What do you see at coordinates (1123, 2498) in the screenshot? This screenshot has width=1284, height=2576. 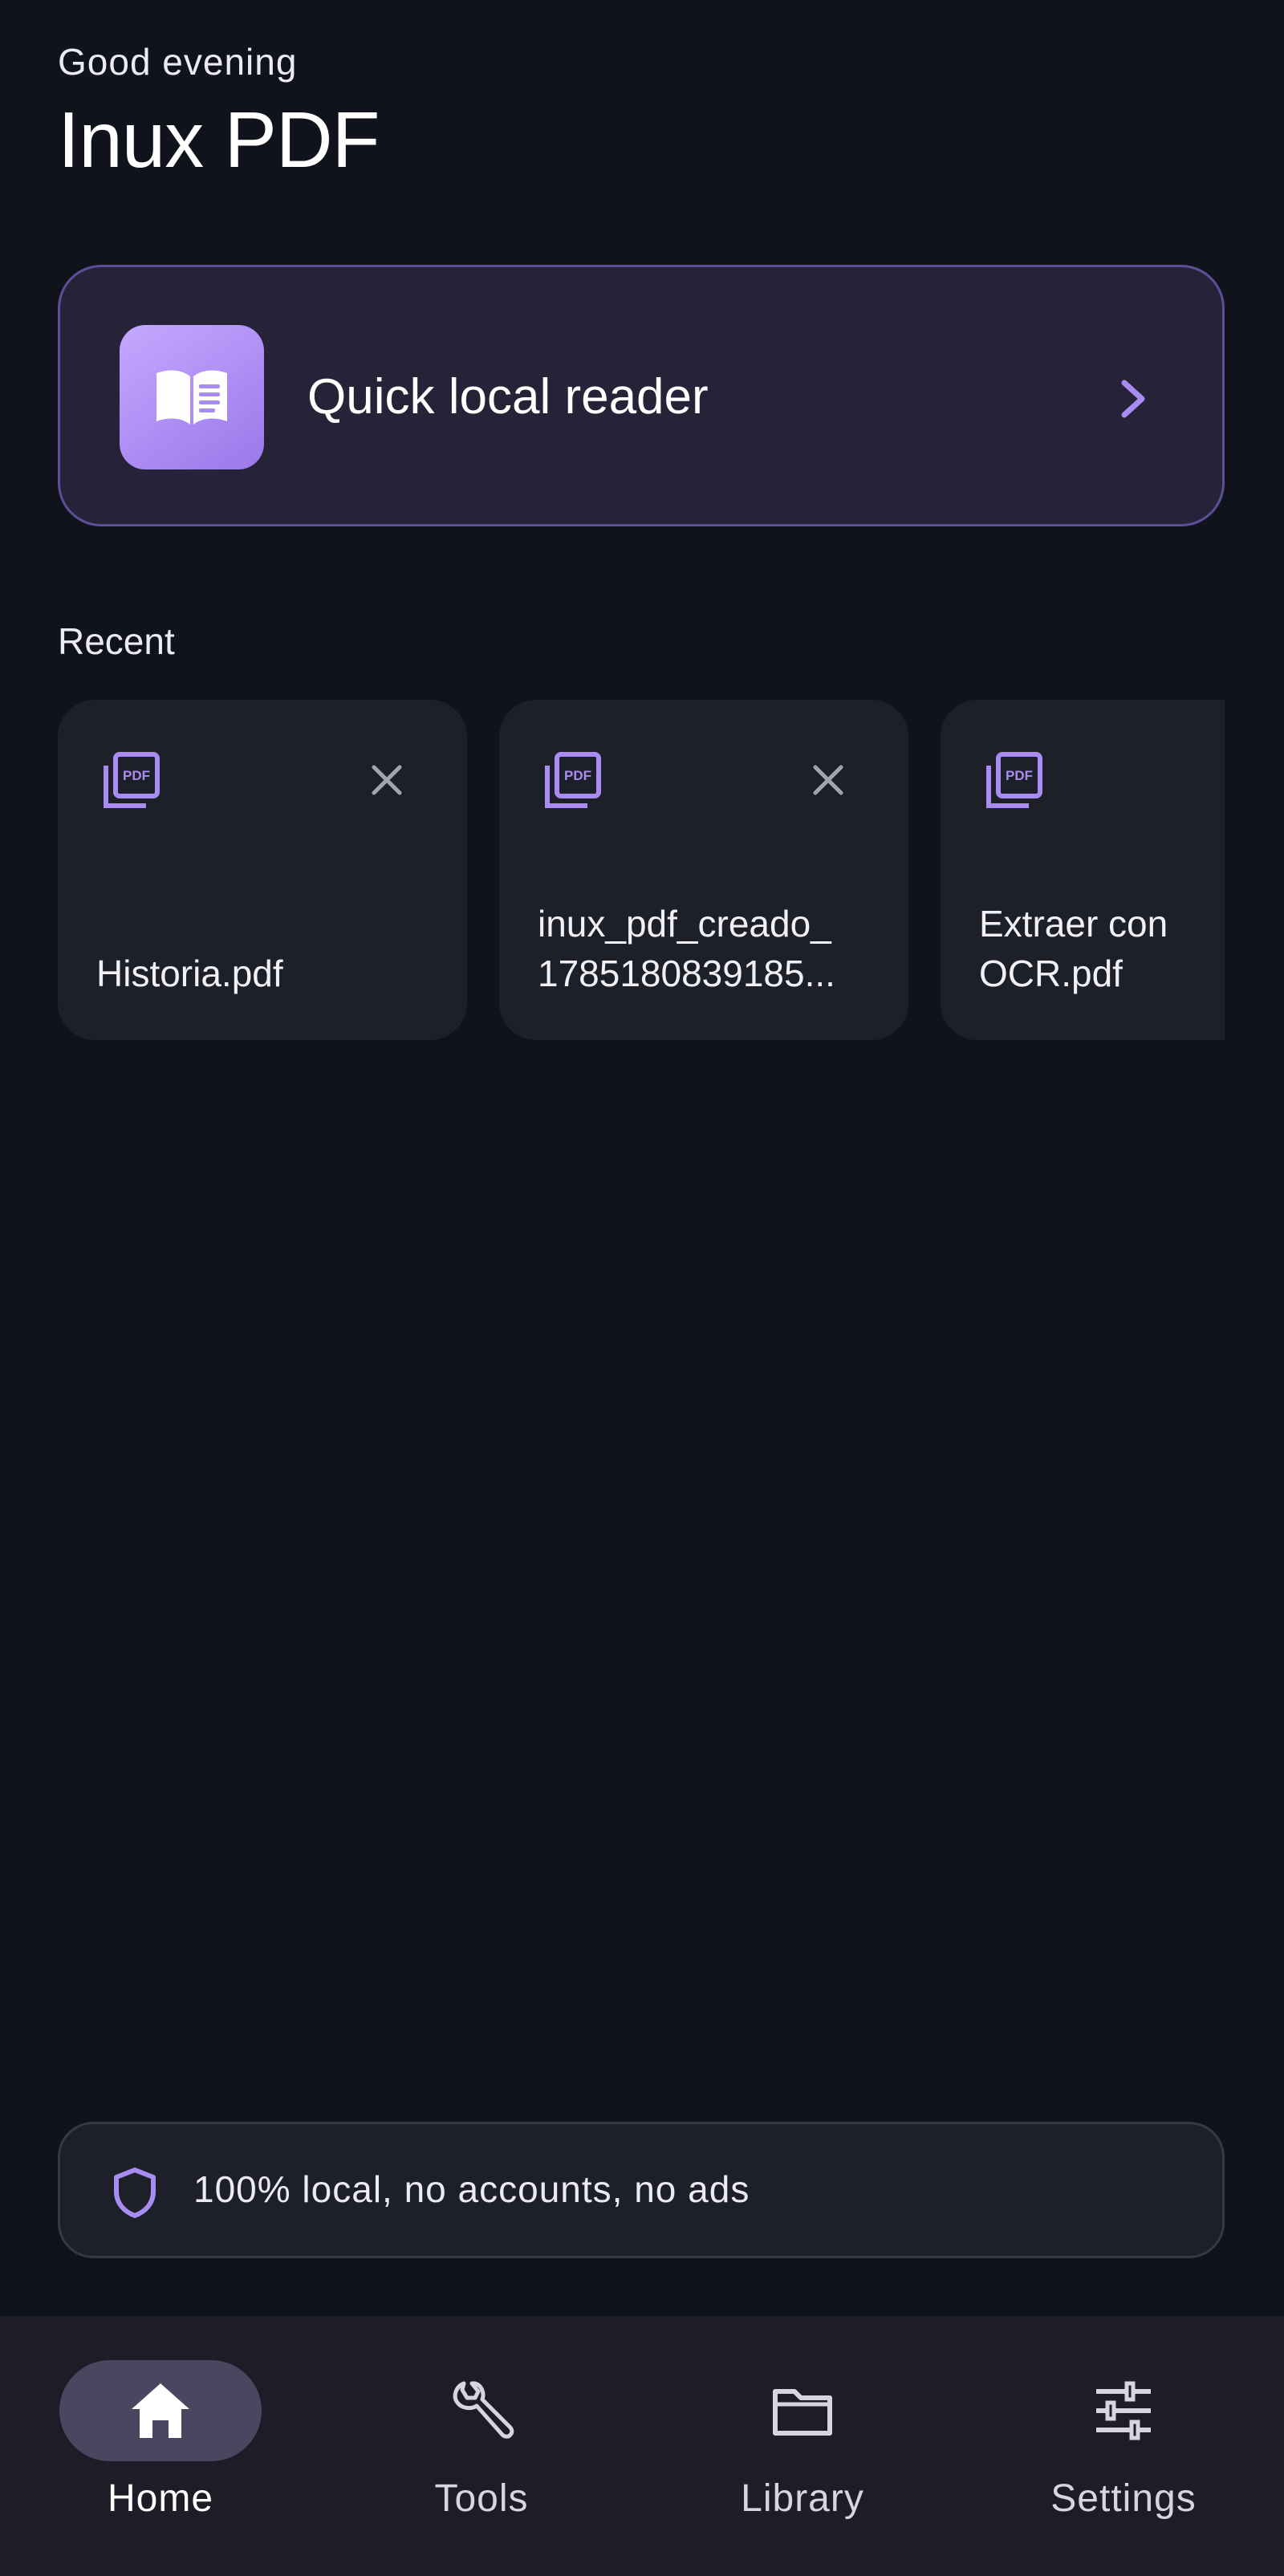 I see `nav-label: Settings` at bounding box center [1123, 2498].